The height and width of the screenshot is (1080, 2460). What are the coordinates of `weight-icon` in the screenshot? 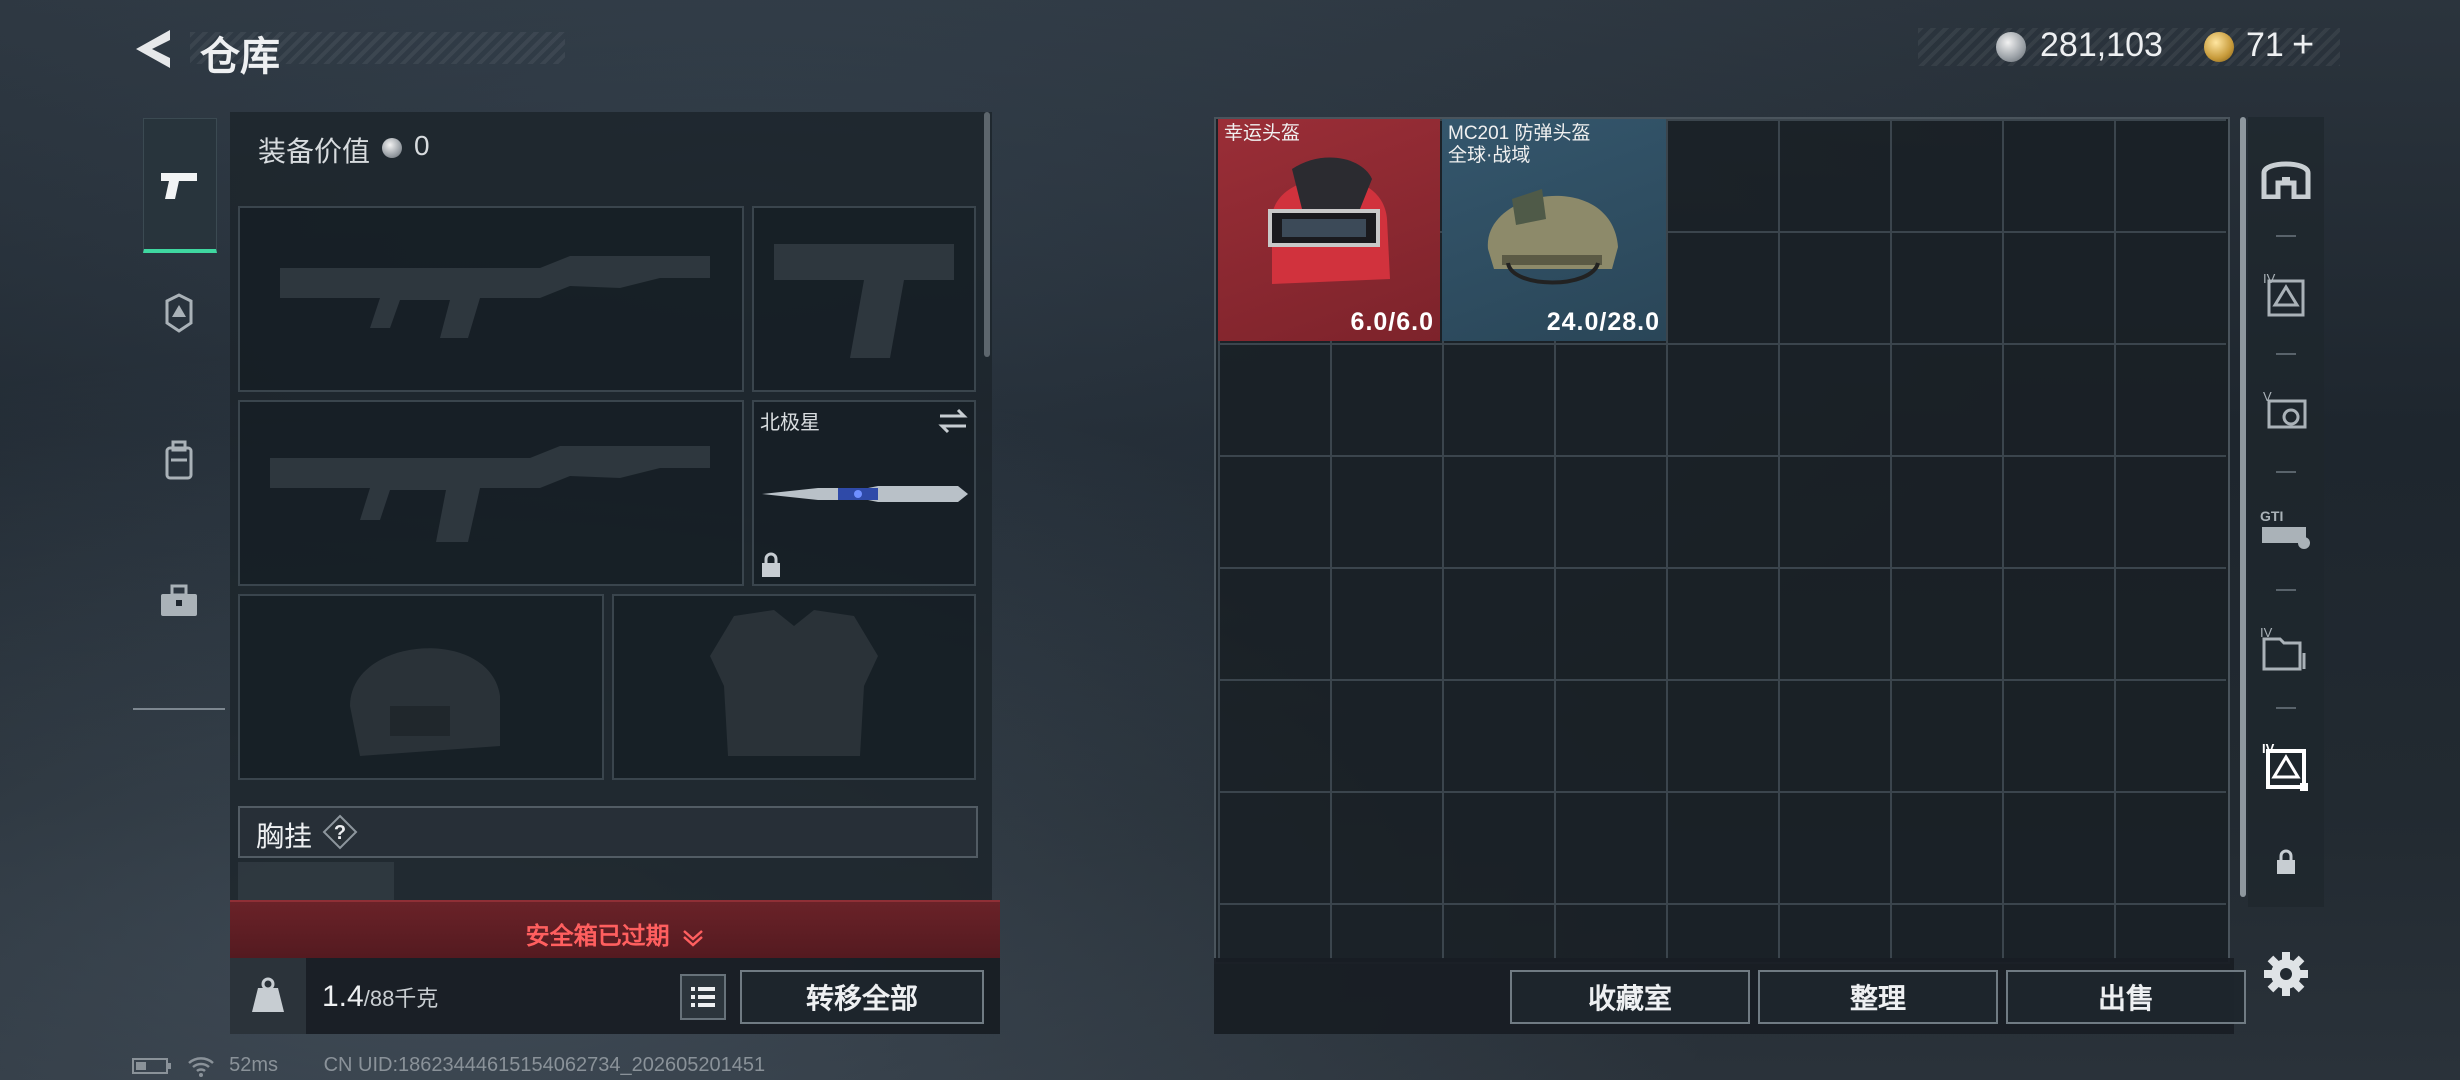 It's located at (268, 994).